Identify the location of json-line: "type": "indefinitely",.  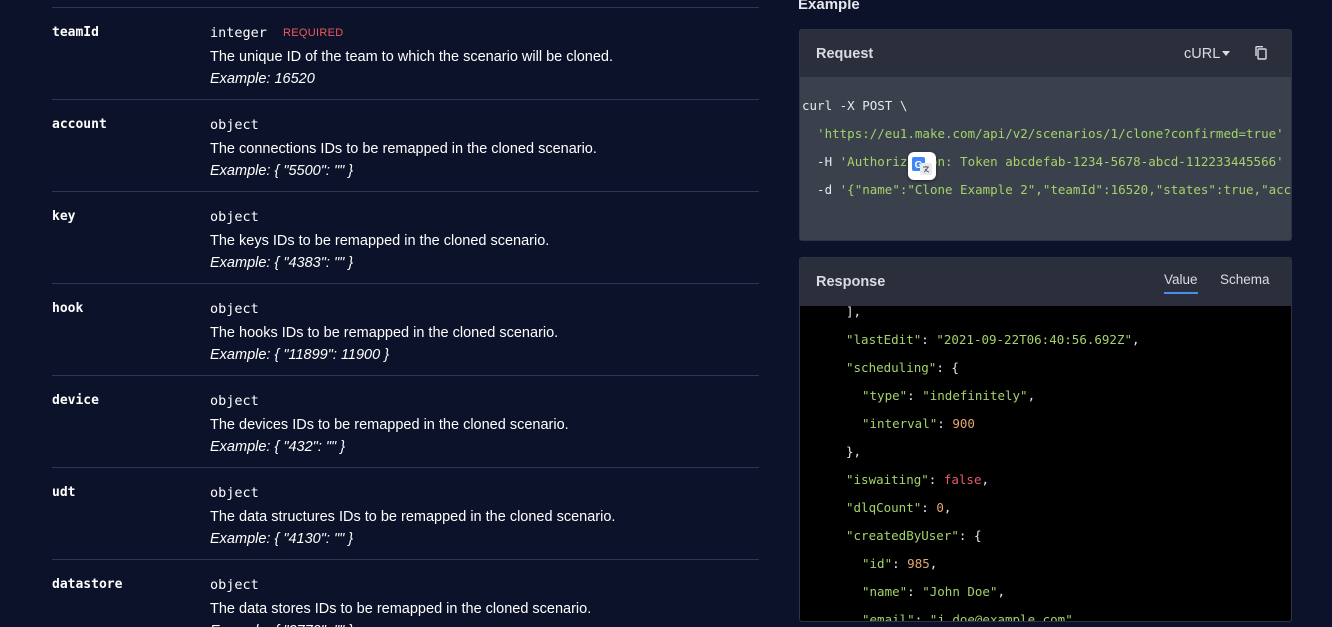
(948, 396).